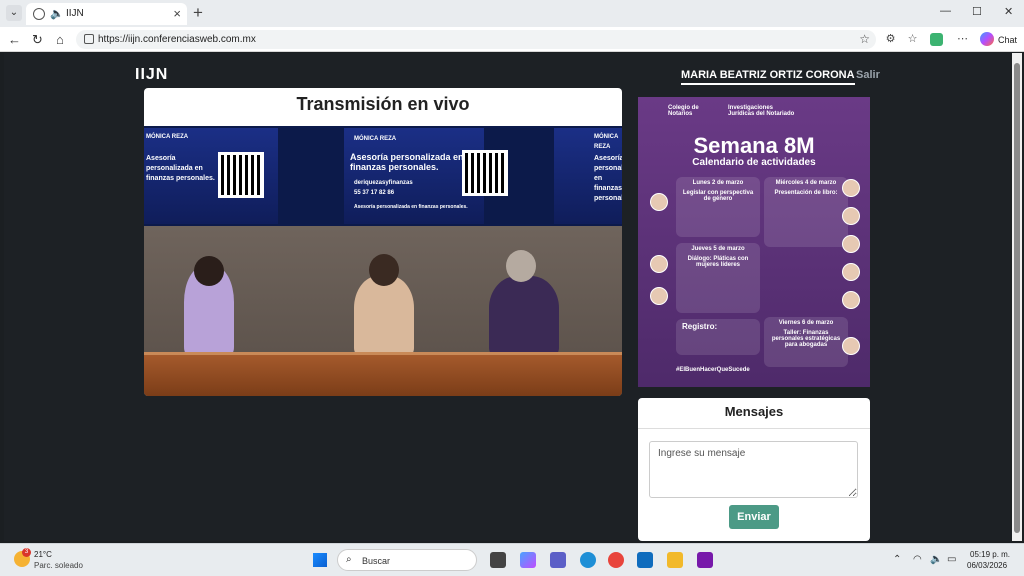 The height and width of the screenshot is (576, 1024). I want to click on taskbar-search: ⌕ Buscar, so click(407, 560).